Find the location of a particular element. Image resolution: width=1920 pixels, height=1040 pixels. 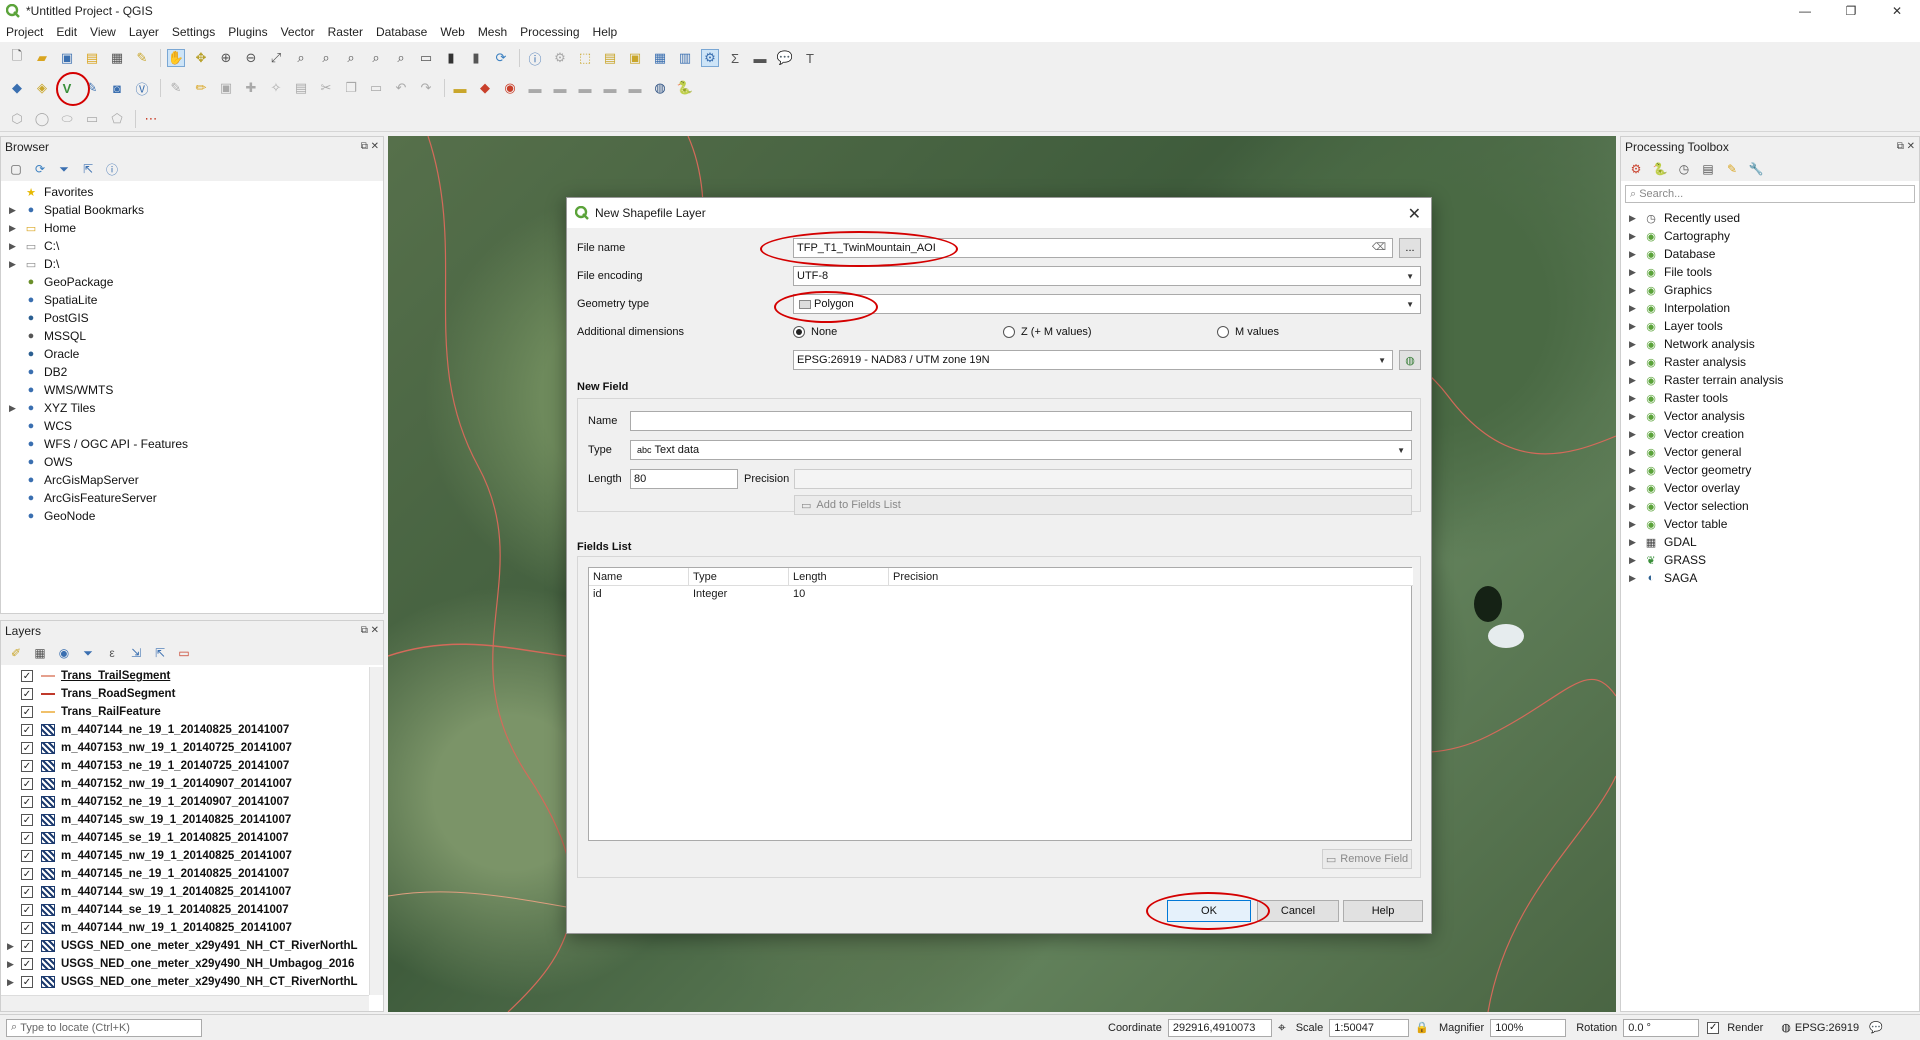

menu-database: Database is located at coordinates (401, 32).